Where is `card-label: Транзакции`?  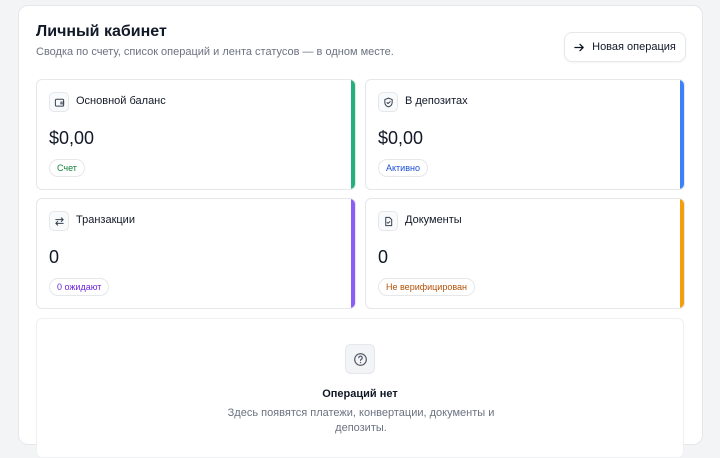
card-label: Транзакции is located at coordinates (105, 220).